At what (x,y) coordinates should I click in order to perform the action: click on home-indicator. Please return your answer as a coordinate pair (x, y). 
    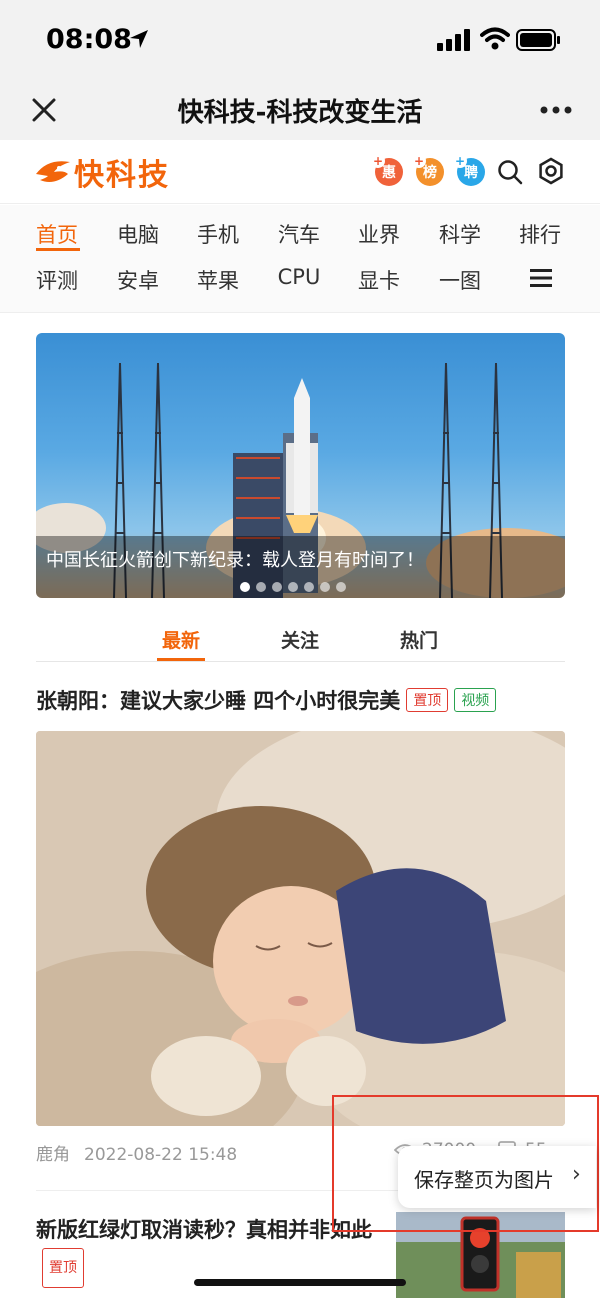
    Looking at the image, I should click on (300, 1282).